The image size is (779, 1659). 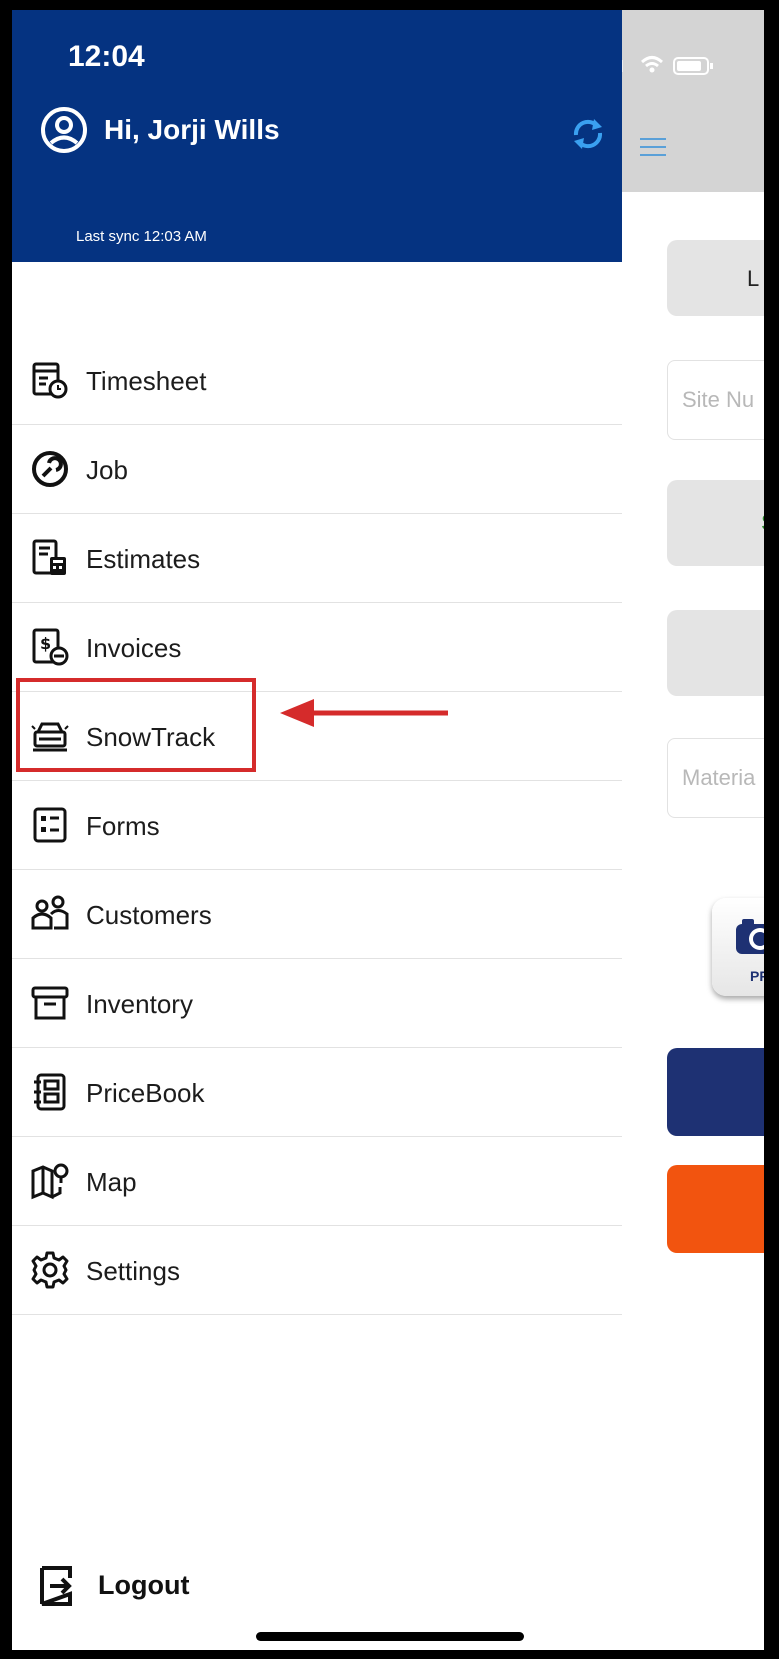 I want to click on menu-item-label: PriceBook, so click(x=145, y=1093).